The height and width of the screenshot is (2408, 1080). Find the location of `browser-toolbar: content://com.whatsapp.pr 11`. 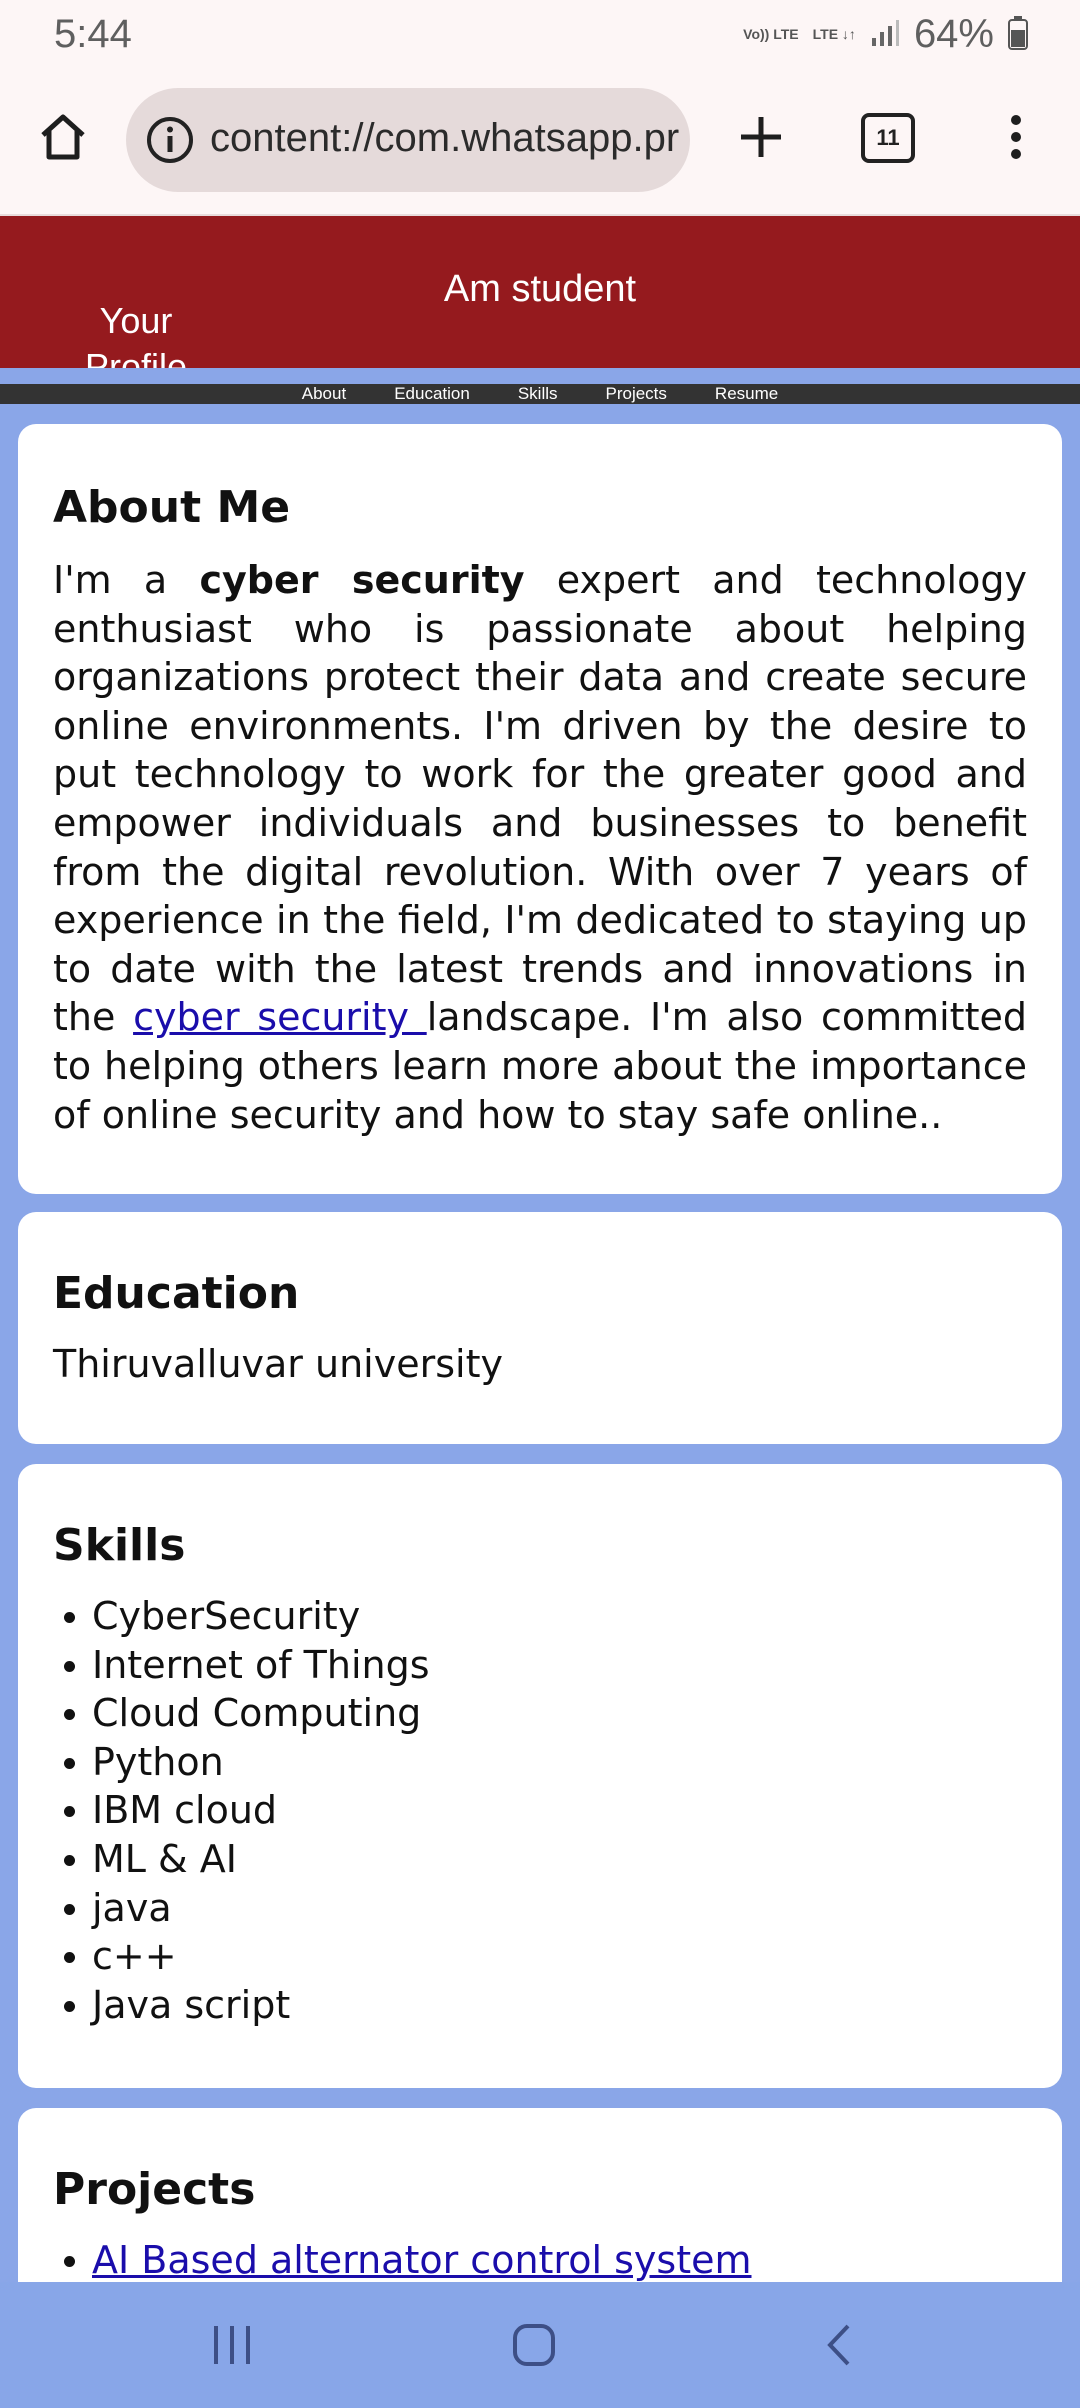

browser-toolbar: content://com.whatsapp.pr 11 is located at coordinates (540, 144).